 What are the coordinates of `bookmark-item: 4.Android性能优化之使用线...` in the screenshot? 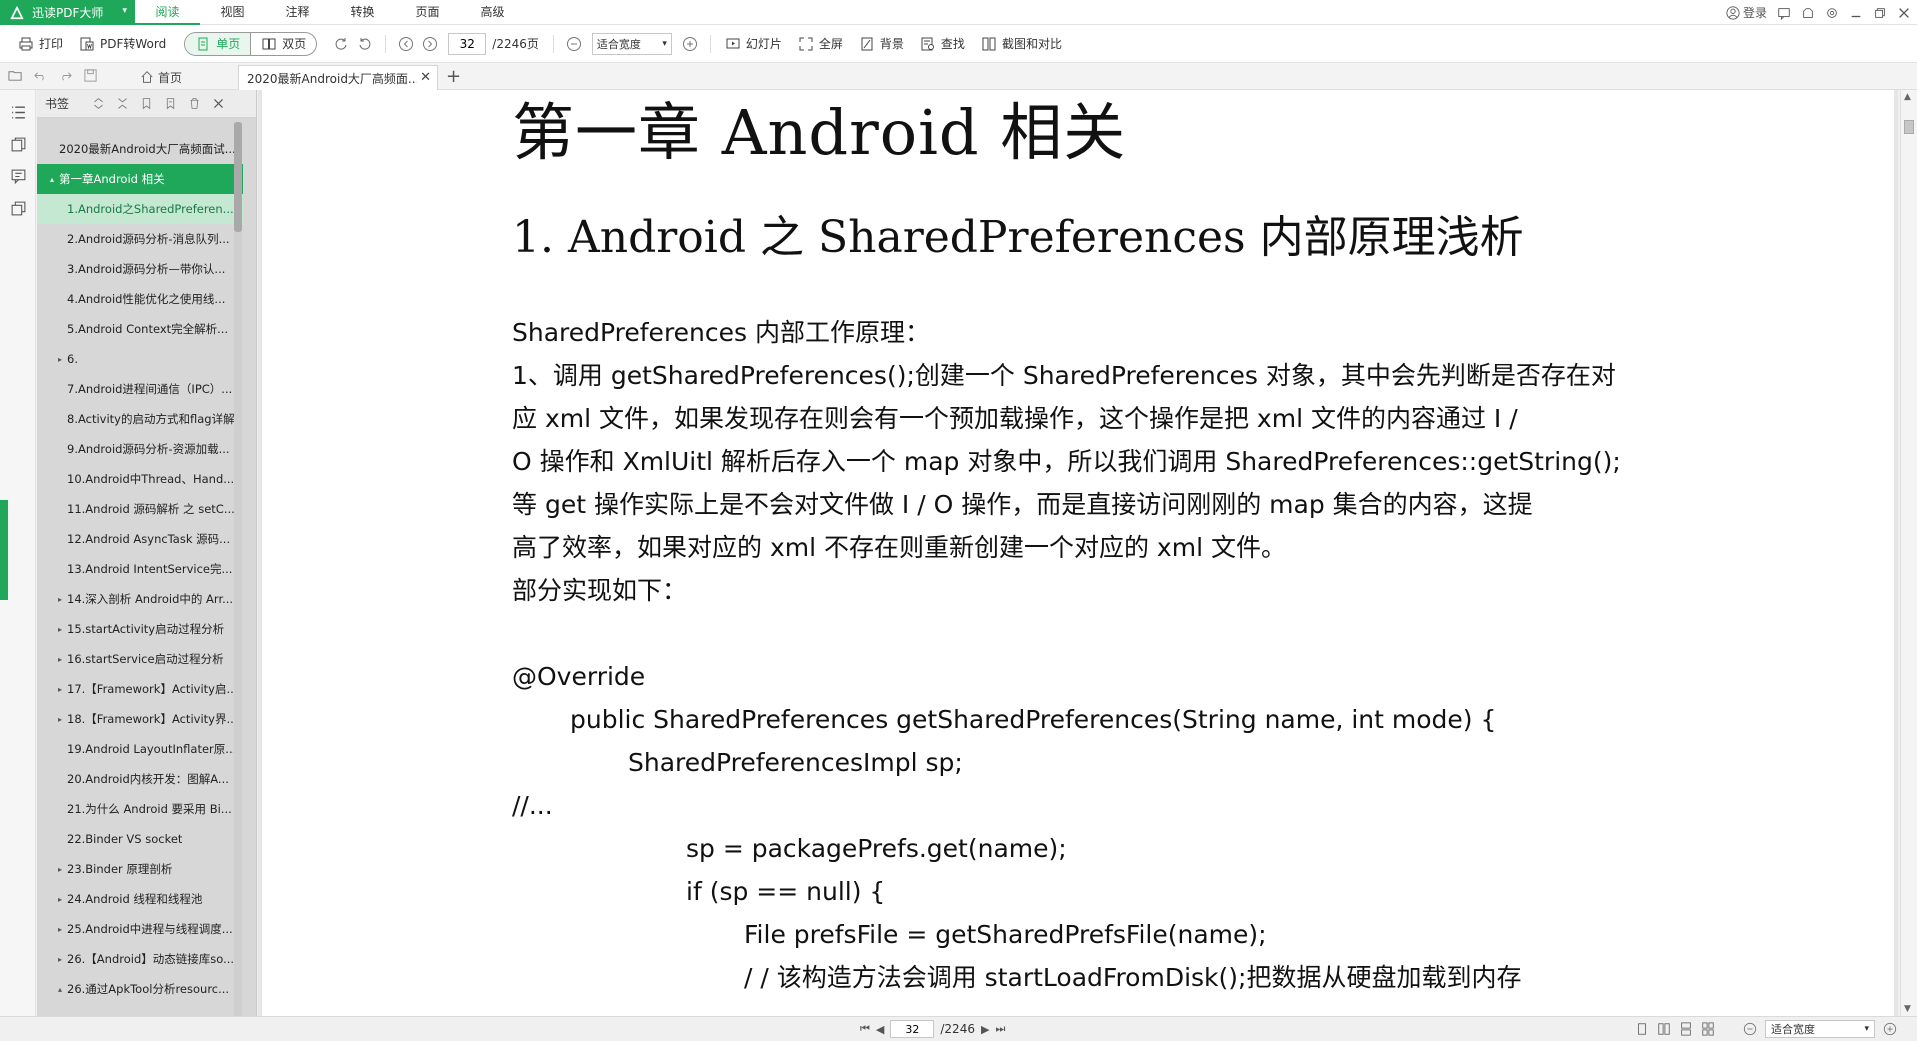 It's located at (140, 299).